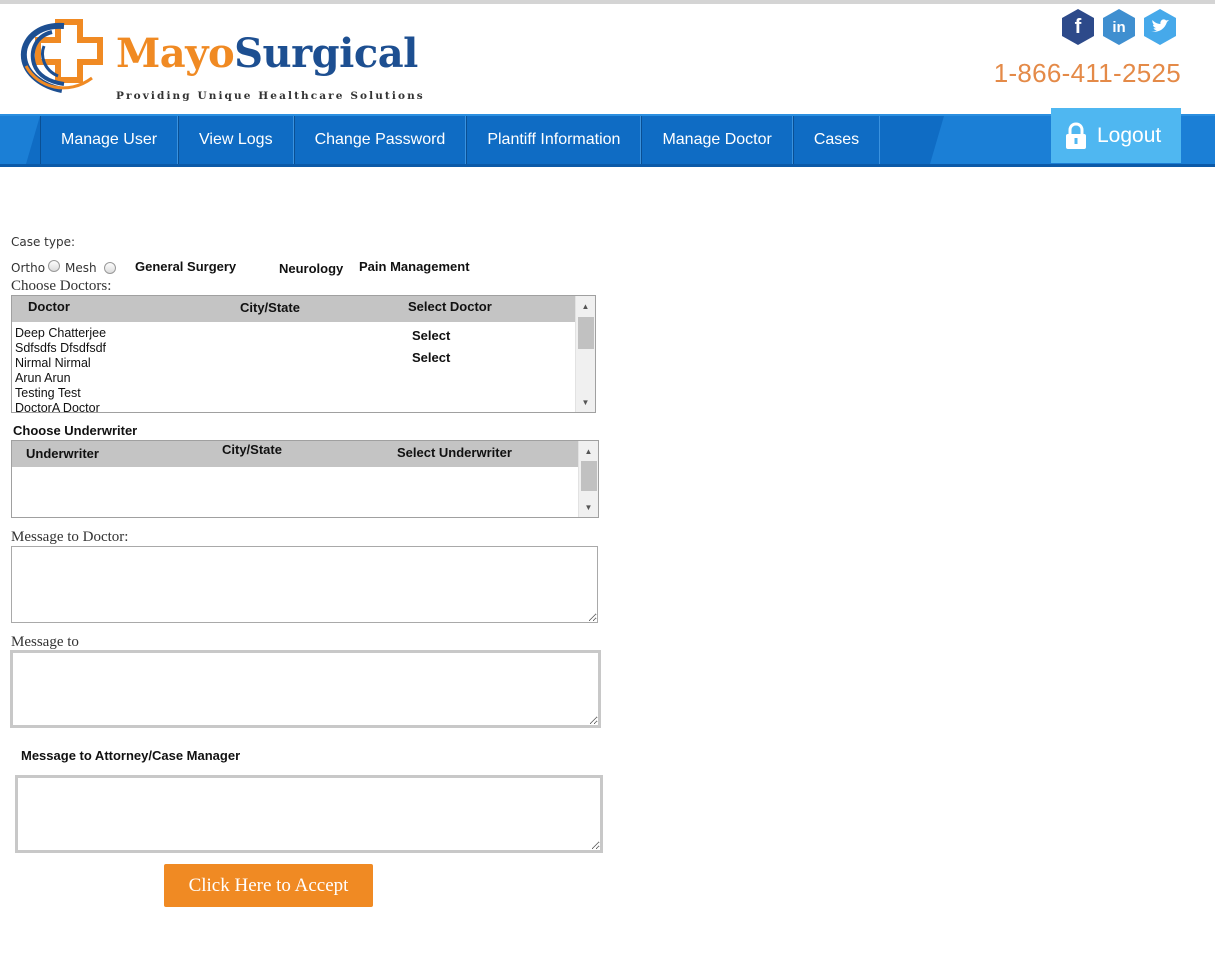 The image size is (1215, 959). I want to click on doctor-list-header: Doctor City/State Select Doctor, so click(294, 309).